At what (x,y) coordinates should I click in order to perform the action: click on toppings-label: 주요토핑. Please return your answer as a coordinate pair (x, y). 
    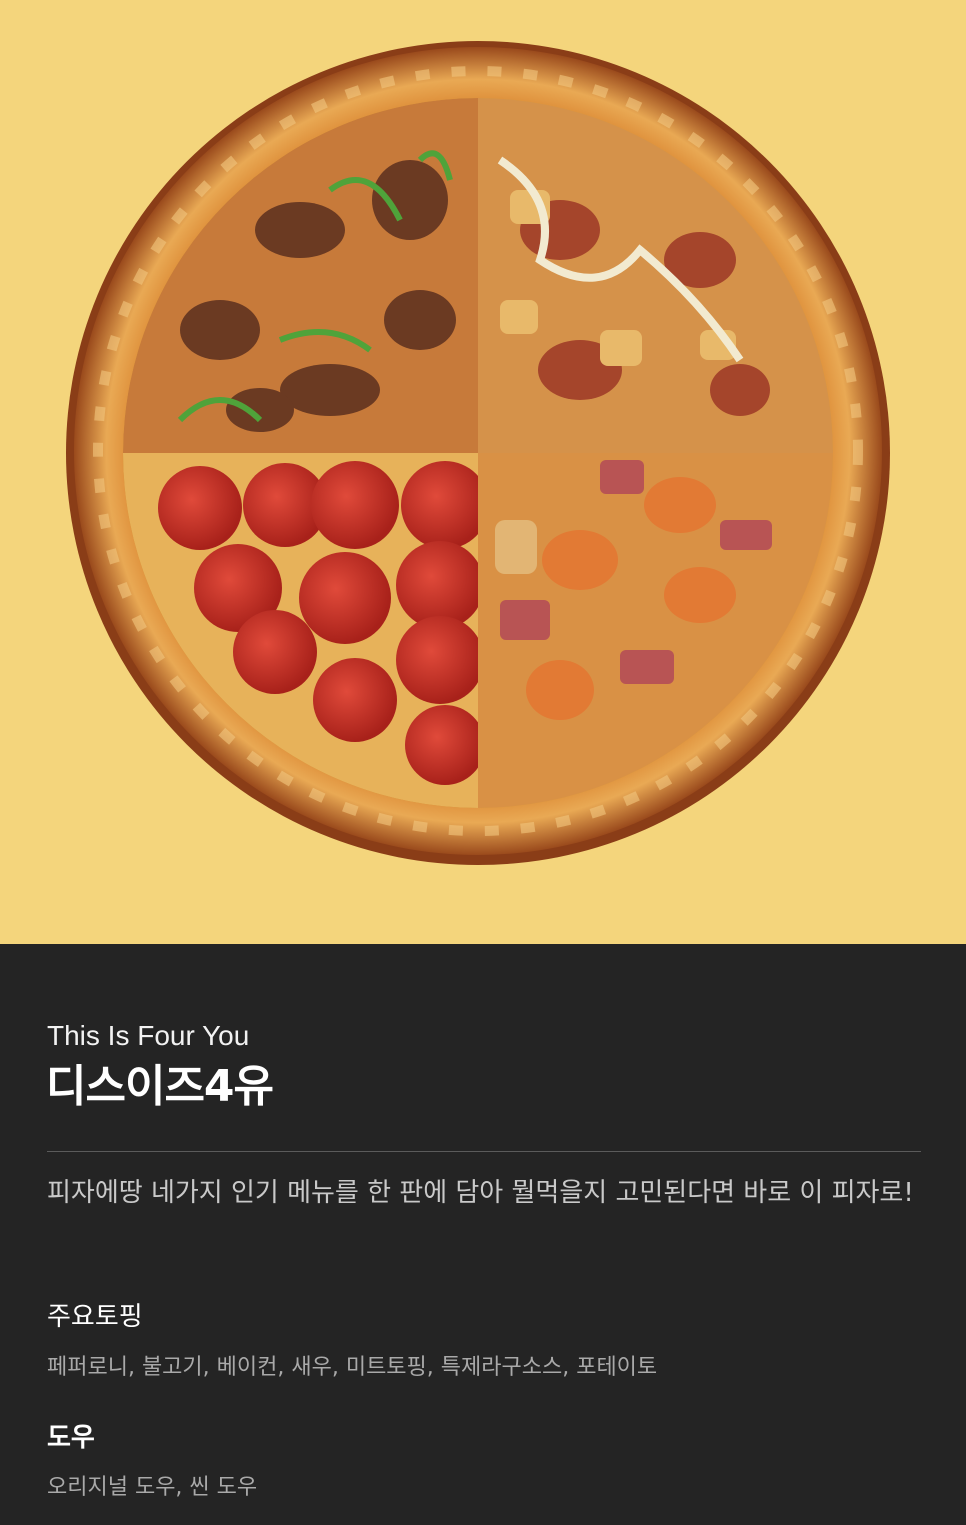
    Looking at the image, I should click on (95, 1317).